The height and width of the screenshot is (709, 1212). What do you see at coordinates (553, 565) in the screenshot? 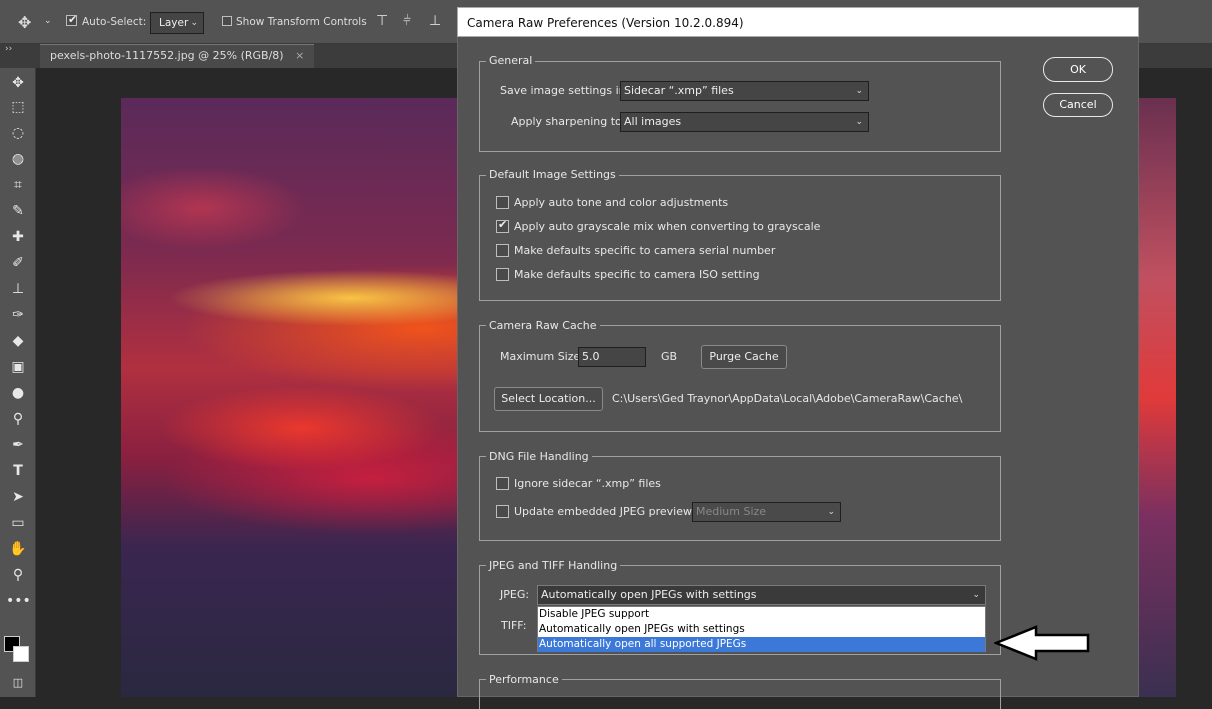
I see `jpeg-tiff-legend: JPEG and TIFF Handling` at bounding box center [553, 565].